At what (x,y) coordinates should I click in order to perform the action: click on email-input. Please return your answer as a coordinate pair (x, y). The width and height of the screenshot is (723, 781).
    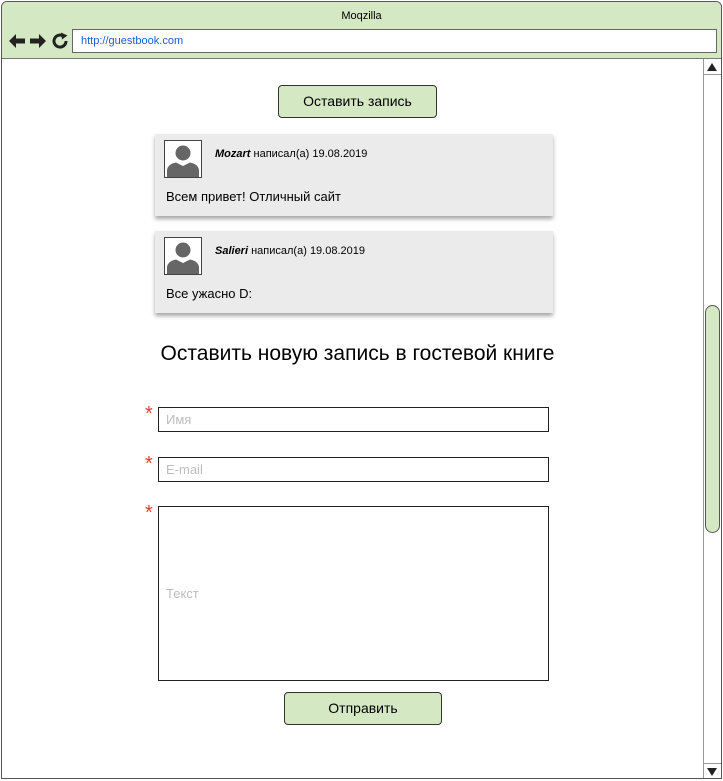
    Looking at the image, I should click on (353, 469).